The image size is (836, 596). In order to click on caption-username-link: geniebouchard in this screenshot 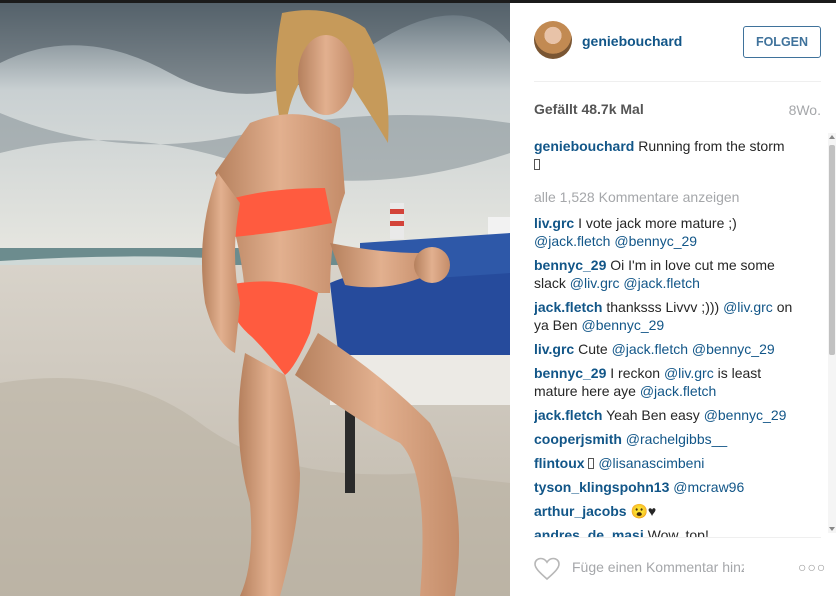, I will do `click(584, 146)`.